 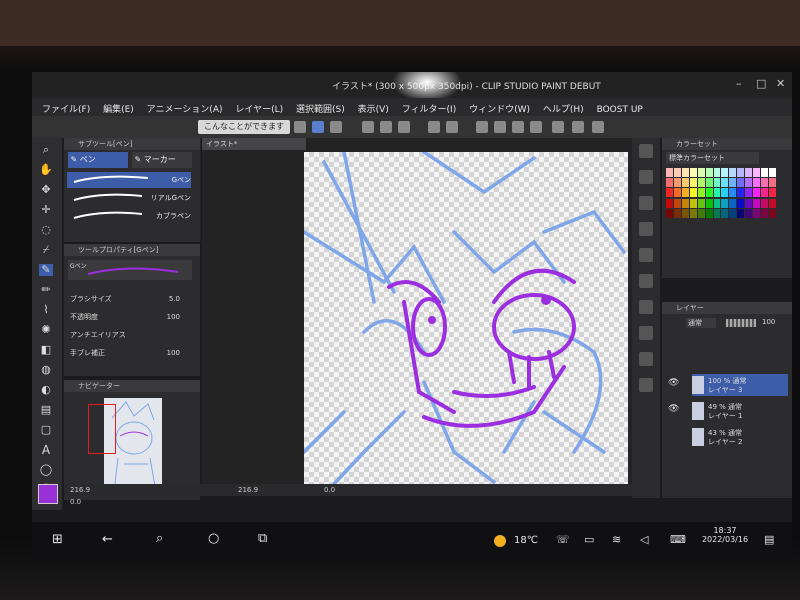 I want to click on balloon-tool-icon: ◯, so click(x=46, y=470).